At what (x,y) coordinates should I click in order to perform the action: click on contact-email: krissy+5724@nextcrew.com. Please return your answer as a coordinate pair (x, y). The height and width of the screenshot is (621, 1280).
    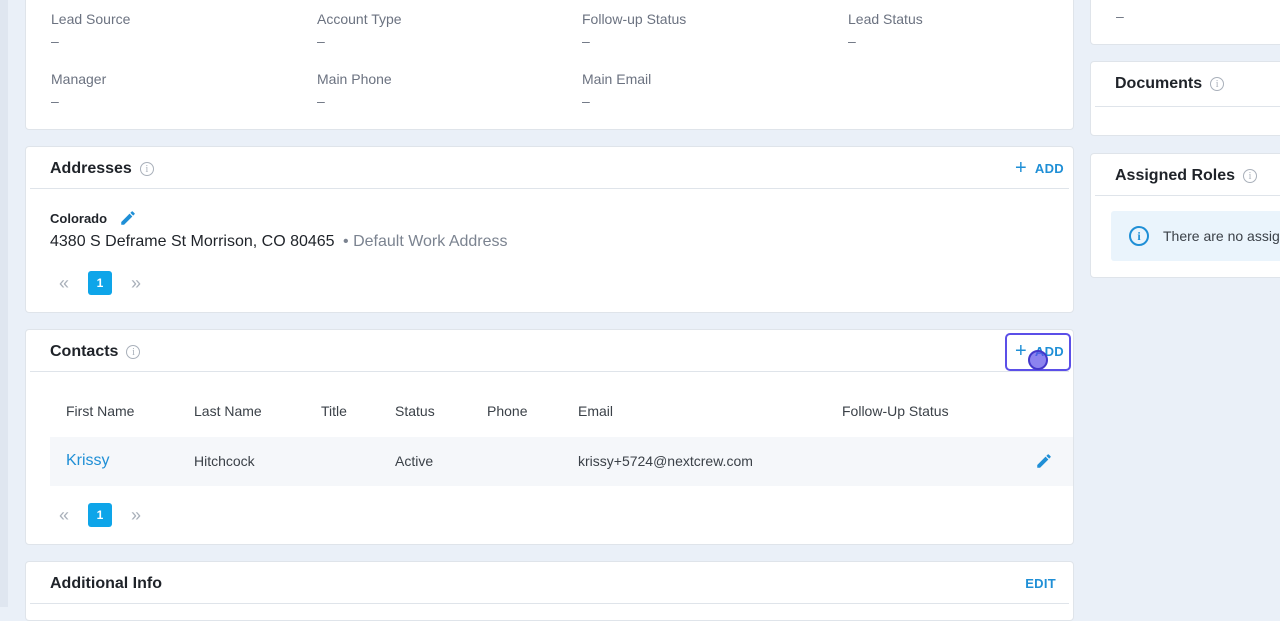
    Looking at the image, I should click on (665, 461).